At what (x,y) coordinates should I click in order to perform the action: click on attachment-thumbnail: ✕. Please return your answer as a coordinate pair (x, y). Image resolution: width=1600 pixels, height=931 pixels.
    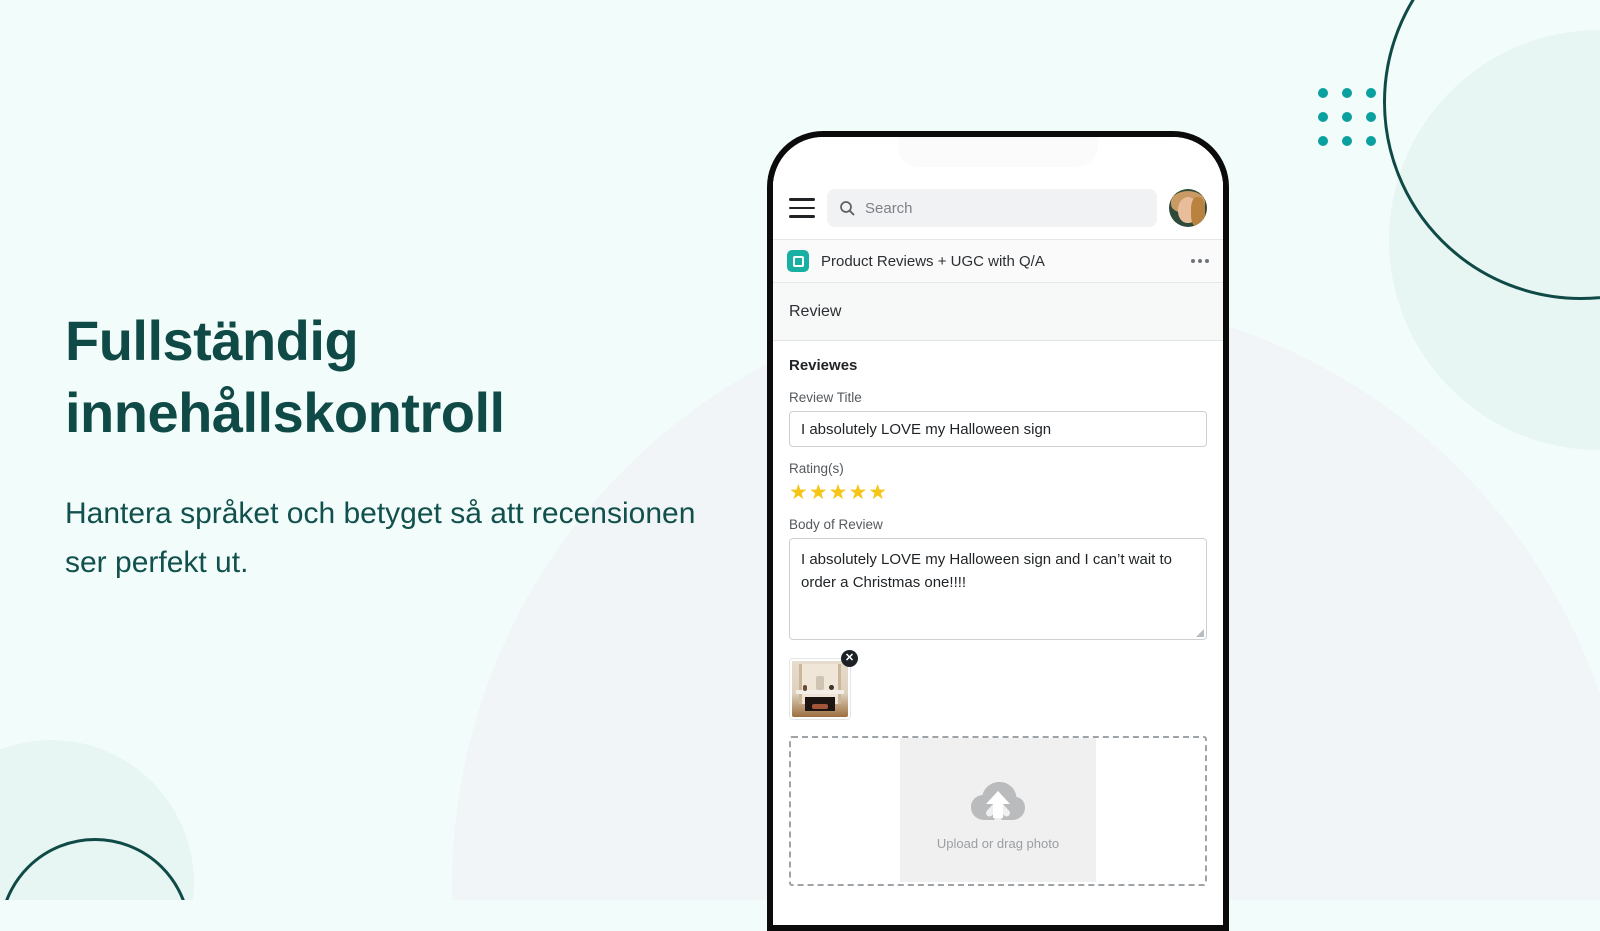
    Looking at the image, I should click on (823, 685).